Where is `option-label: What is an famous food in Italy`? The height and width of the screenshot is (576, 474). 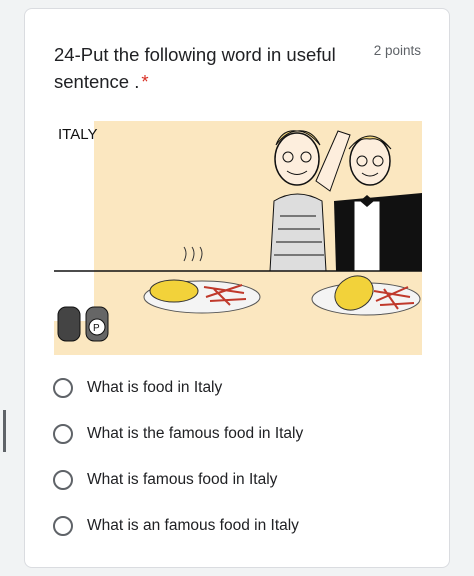
option-label: What is an famous food in Italy is located at coordinates (193, 525).